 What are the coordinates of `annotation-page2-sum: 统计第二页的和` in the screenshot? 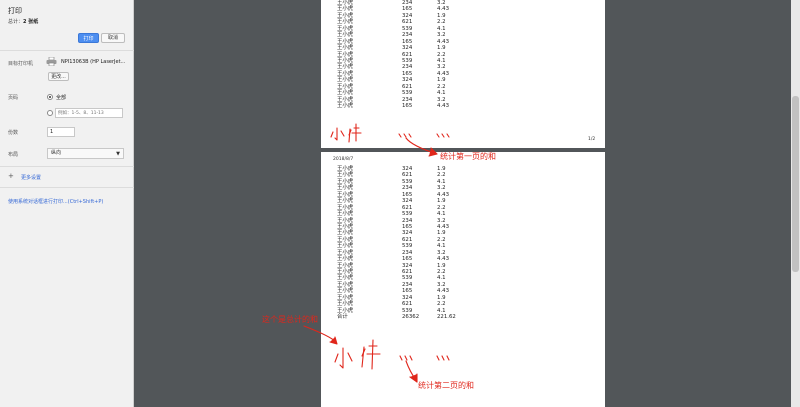 It's located at (446, 385).